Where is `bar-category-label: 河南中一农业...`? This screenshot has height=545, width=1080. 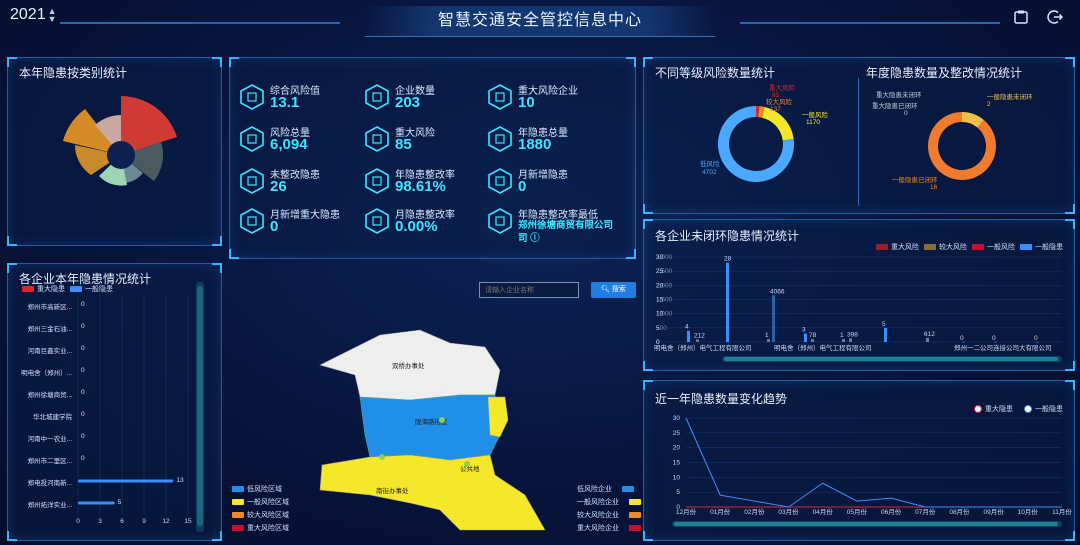 bar-category-label: 河南中一农业... is located at coordinates (49, 439).